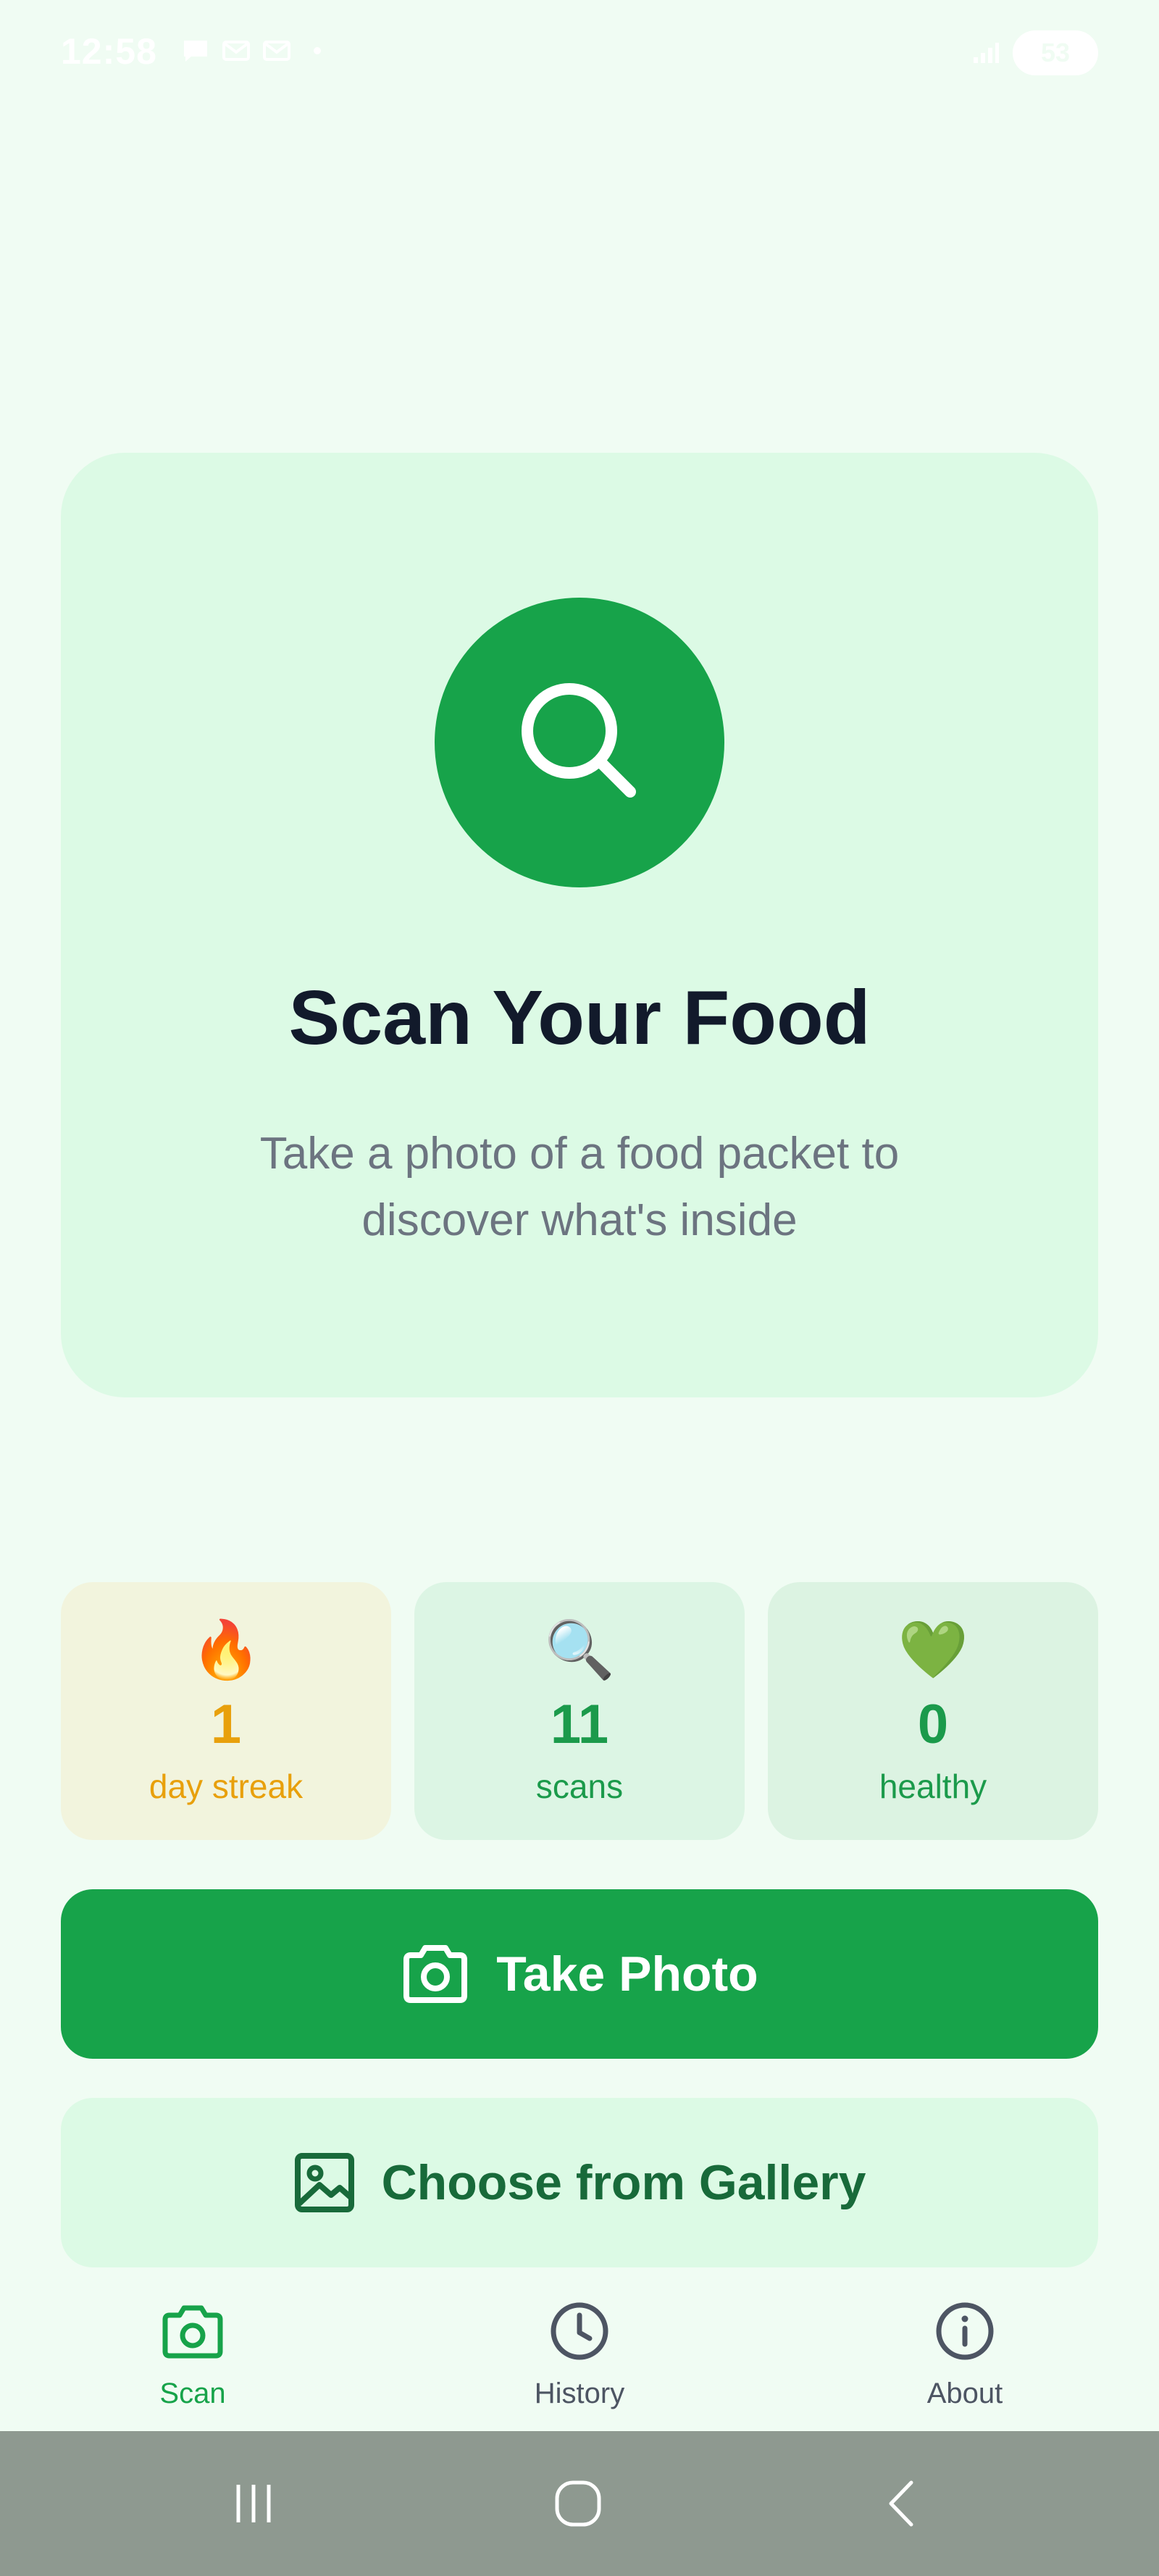  I want to click on stat-value-streak: 1, so click(226, 1724).